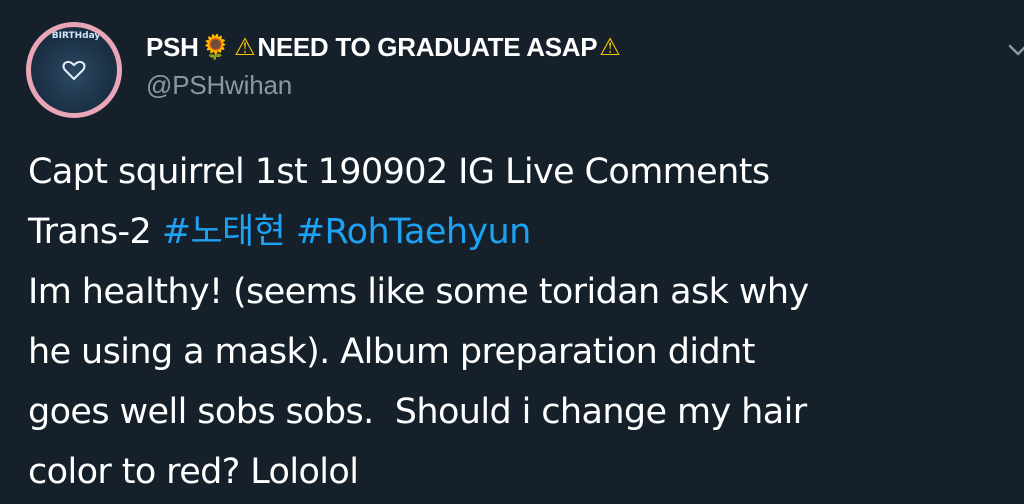 The image size is (1024, 504). Describe the element at coordinates (172, 46) in the screenshot. I see `display-name-text: PSH` at that location.